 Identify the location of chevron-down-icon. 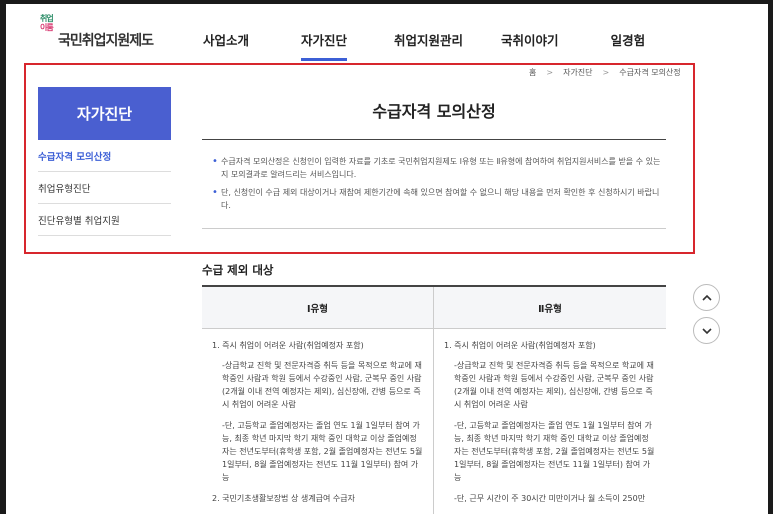
(706, 330).